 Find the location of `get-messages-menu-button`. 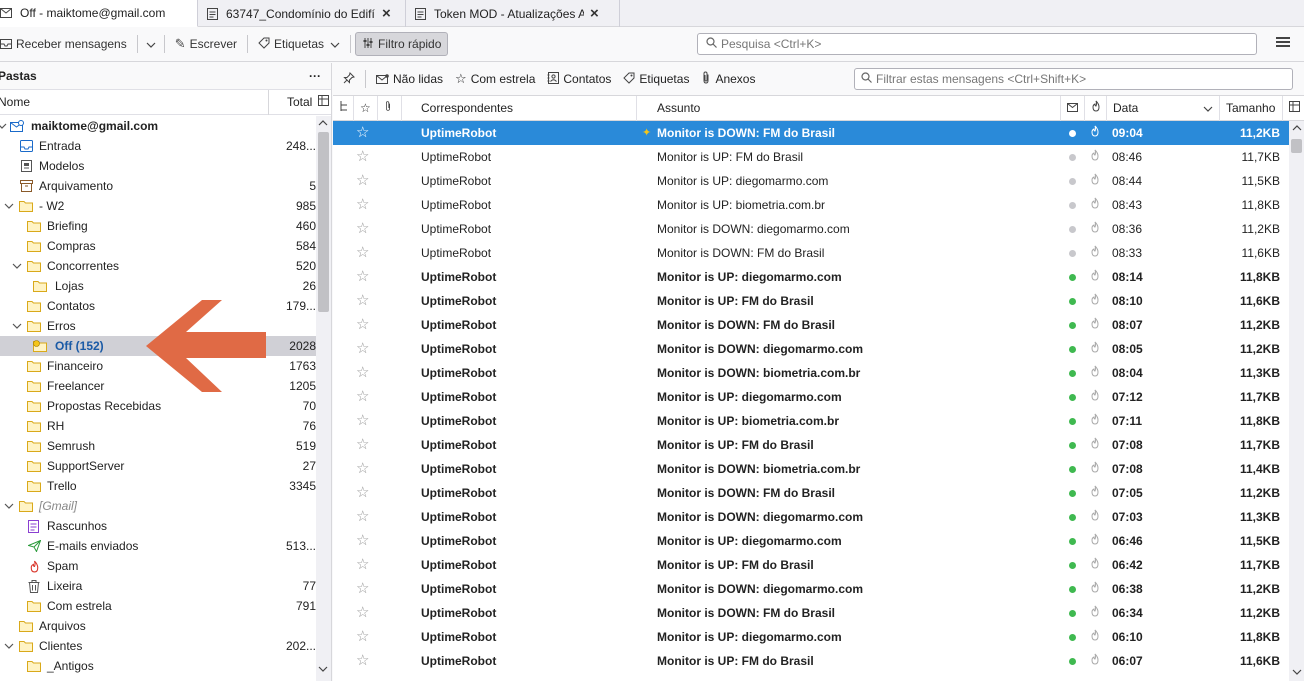

get-messages-menu-button is located at coordinates (151, 44).